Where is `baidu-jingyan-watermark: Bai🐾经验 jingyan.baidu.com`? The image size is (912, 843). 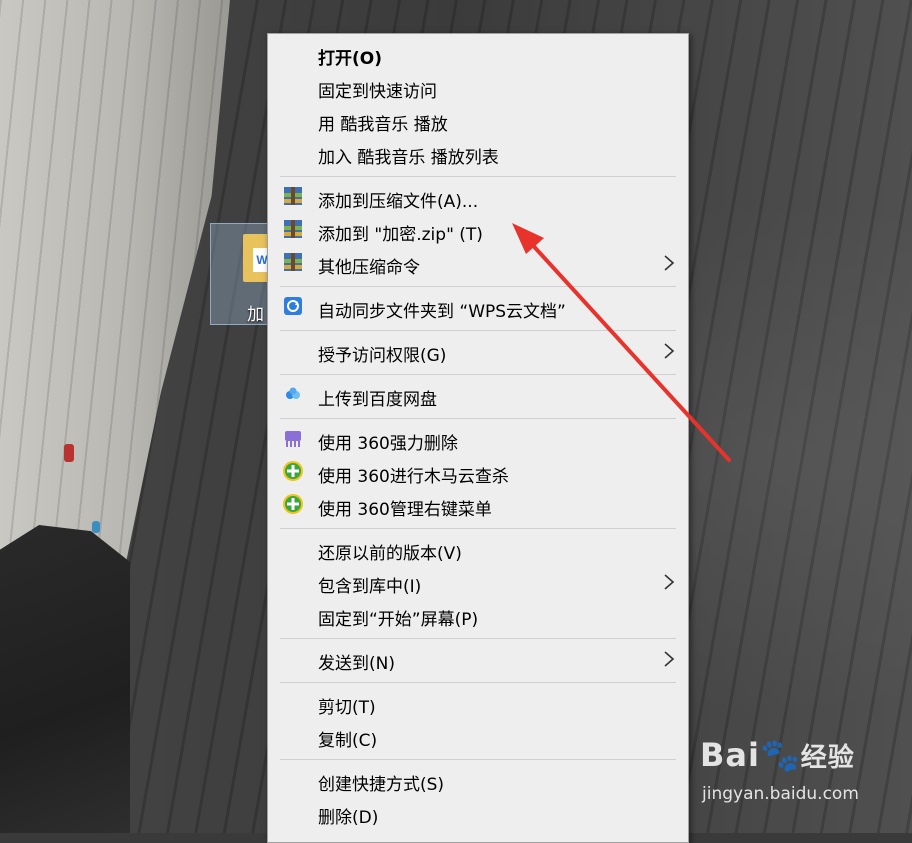 baidu-jingyan-watermark: Bai🐾经验 jingyan.baidu.com is located at coordinates (779, 770).